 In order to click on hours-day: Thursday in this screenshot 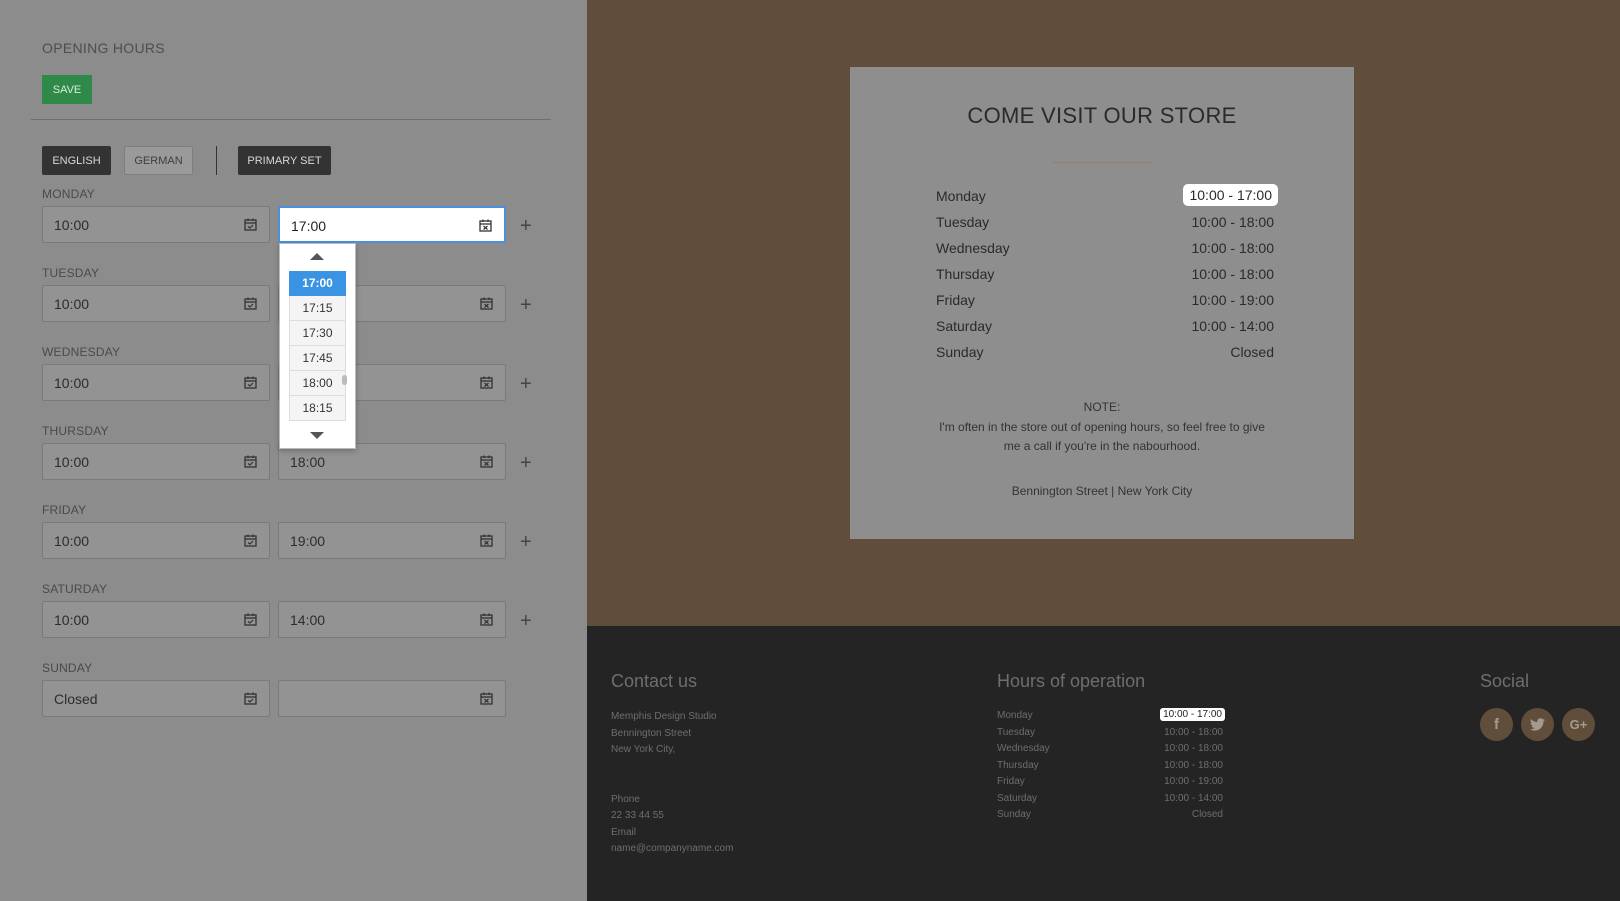, I will do `click(1018, 765)`.